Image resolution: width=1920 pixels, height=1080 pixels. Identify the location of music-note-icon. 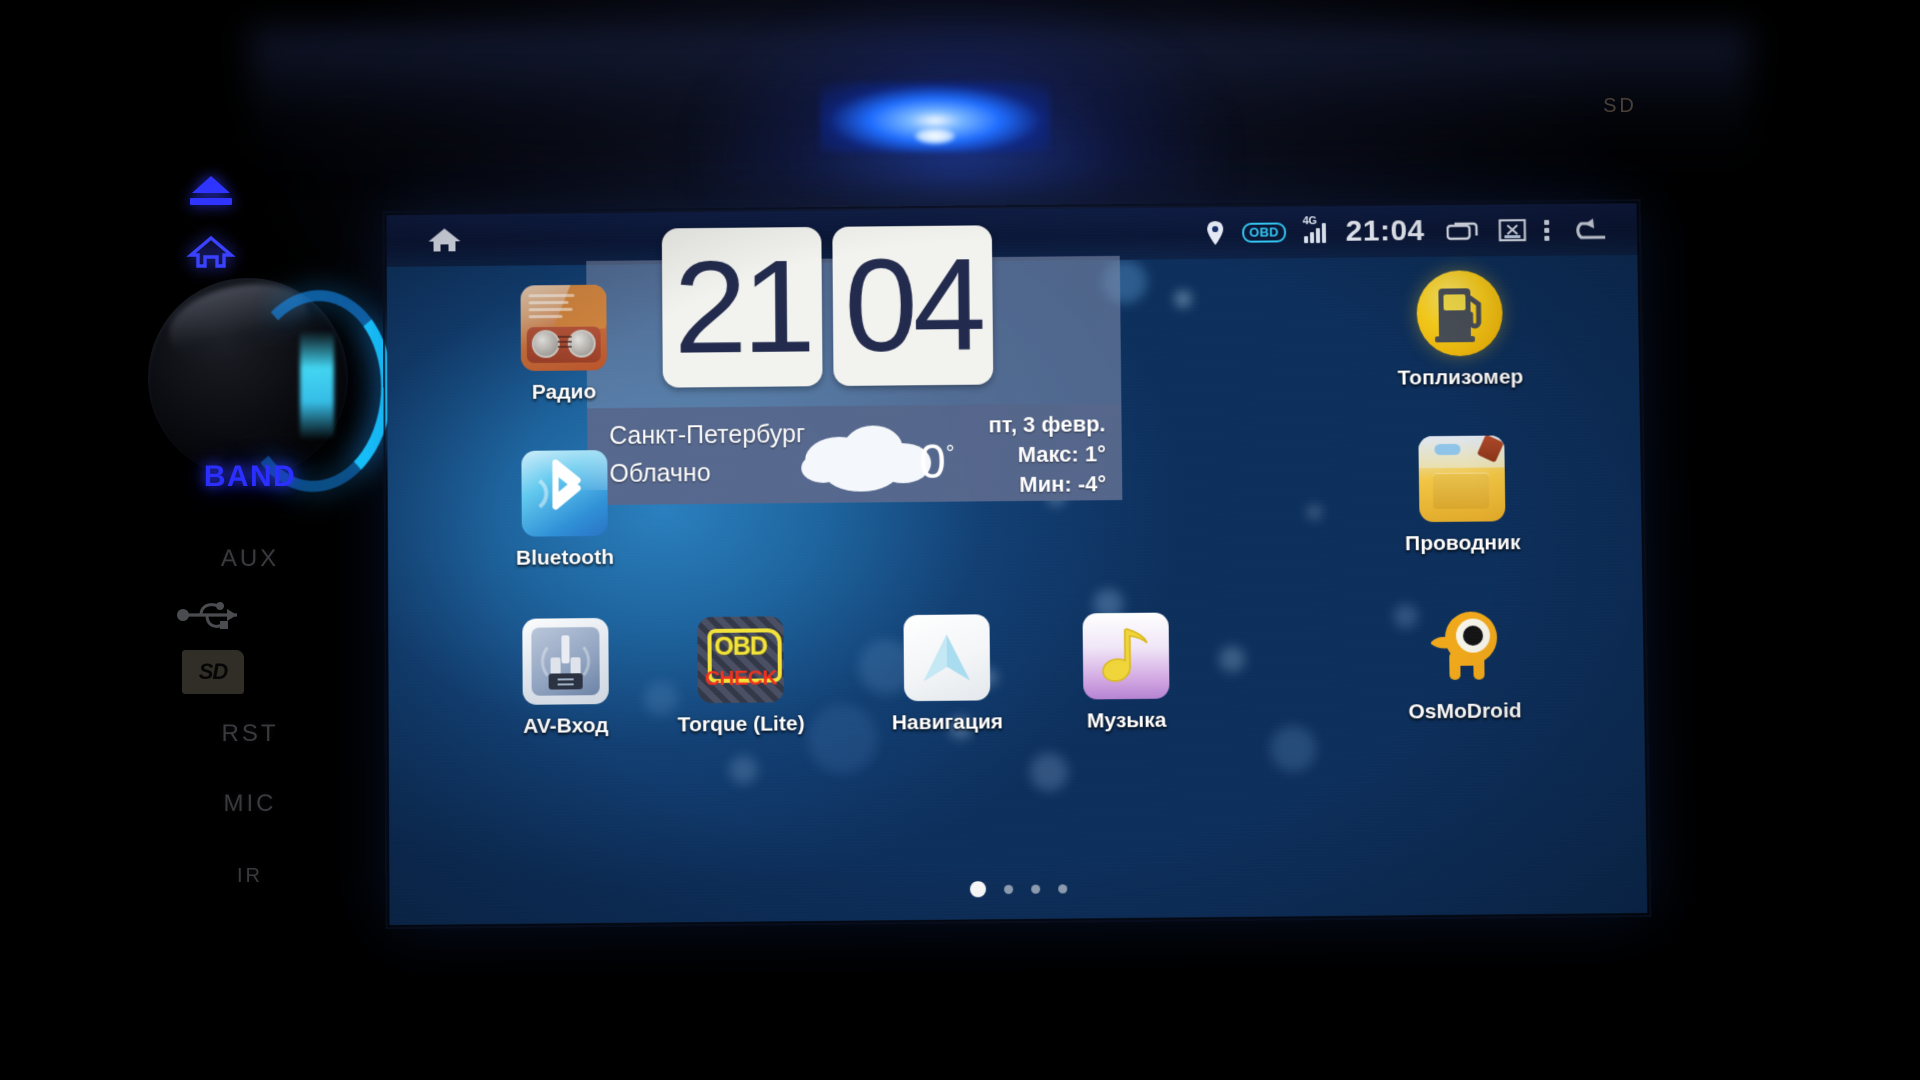
(1126, 656).